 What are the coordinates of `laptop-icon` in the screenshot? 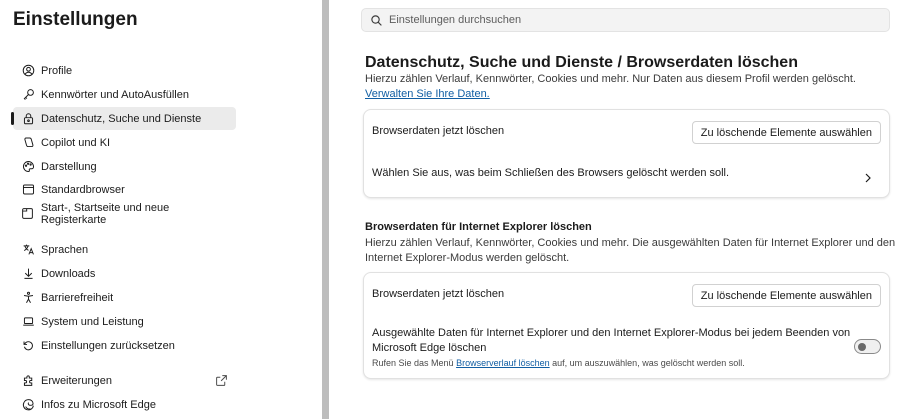 It's located at (28, 322).